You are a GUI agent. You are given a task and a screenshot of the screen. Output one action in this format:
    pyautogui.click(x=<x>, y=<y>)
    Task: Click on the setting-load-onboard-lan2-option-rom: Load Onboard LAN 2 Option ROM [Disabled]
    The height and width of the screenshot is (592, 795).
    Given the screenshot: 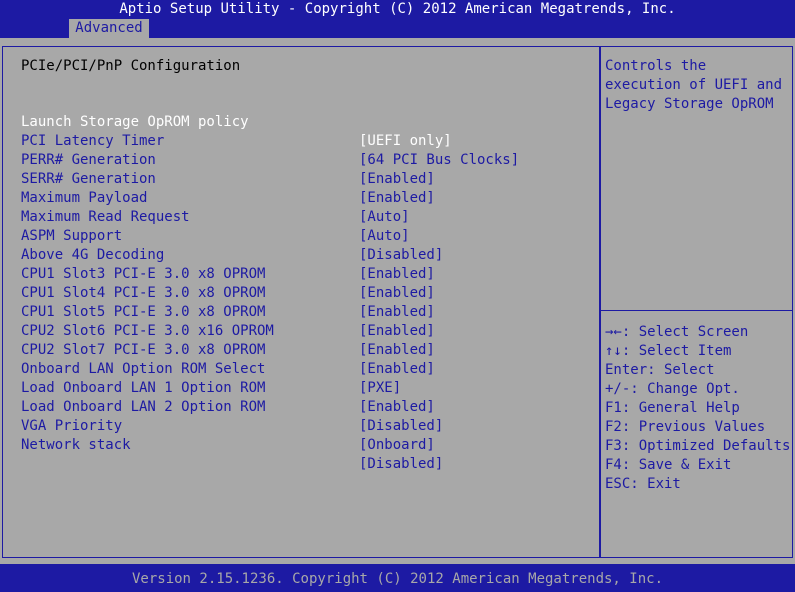 What is the action you would take?
    pyautogui.click(x=299, y=406)
    